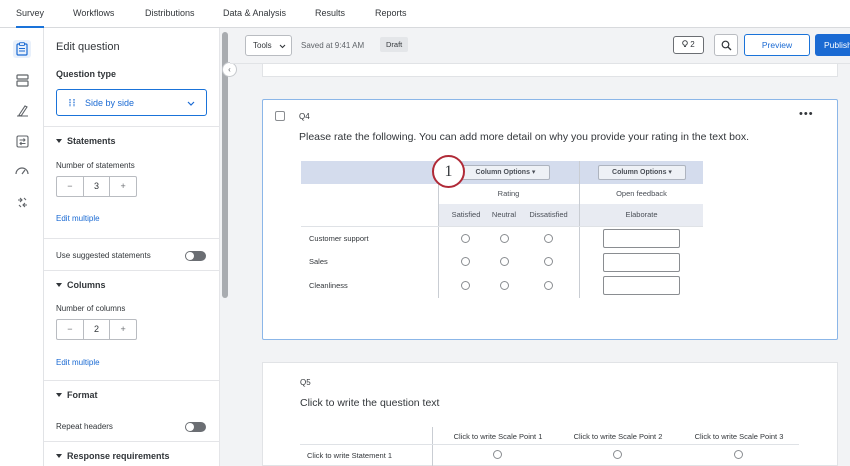 The width and height of the screenshot is (850, 466). What do you see at coordinates (504, 261) in the screenshot?
I see `radio-sales-neutral` at bounding box center [504, 261].